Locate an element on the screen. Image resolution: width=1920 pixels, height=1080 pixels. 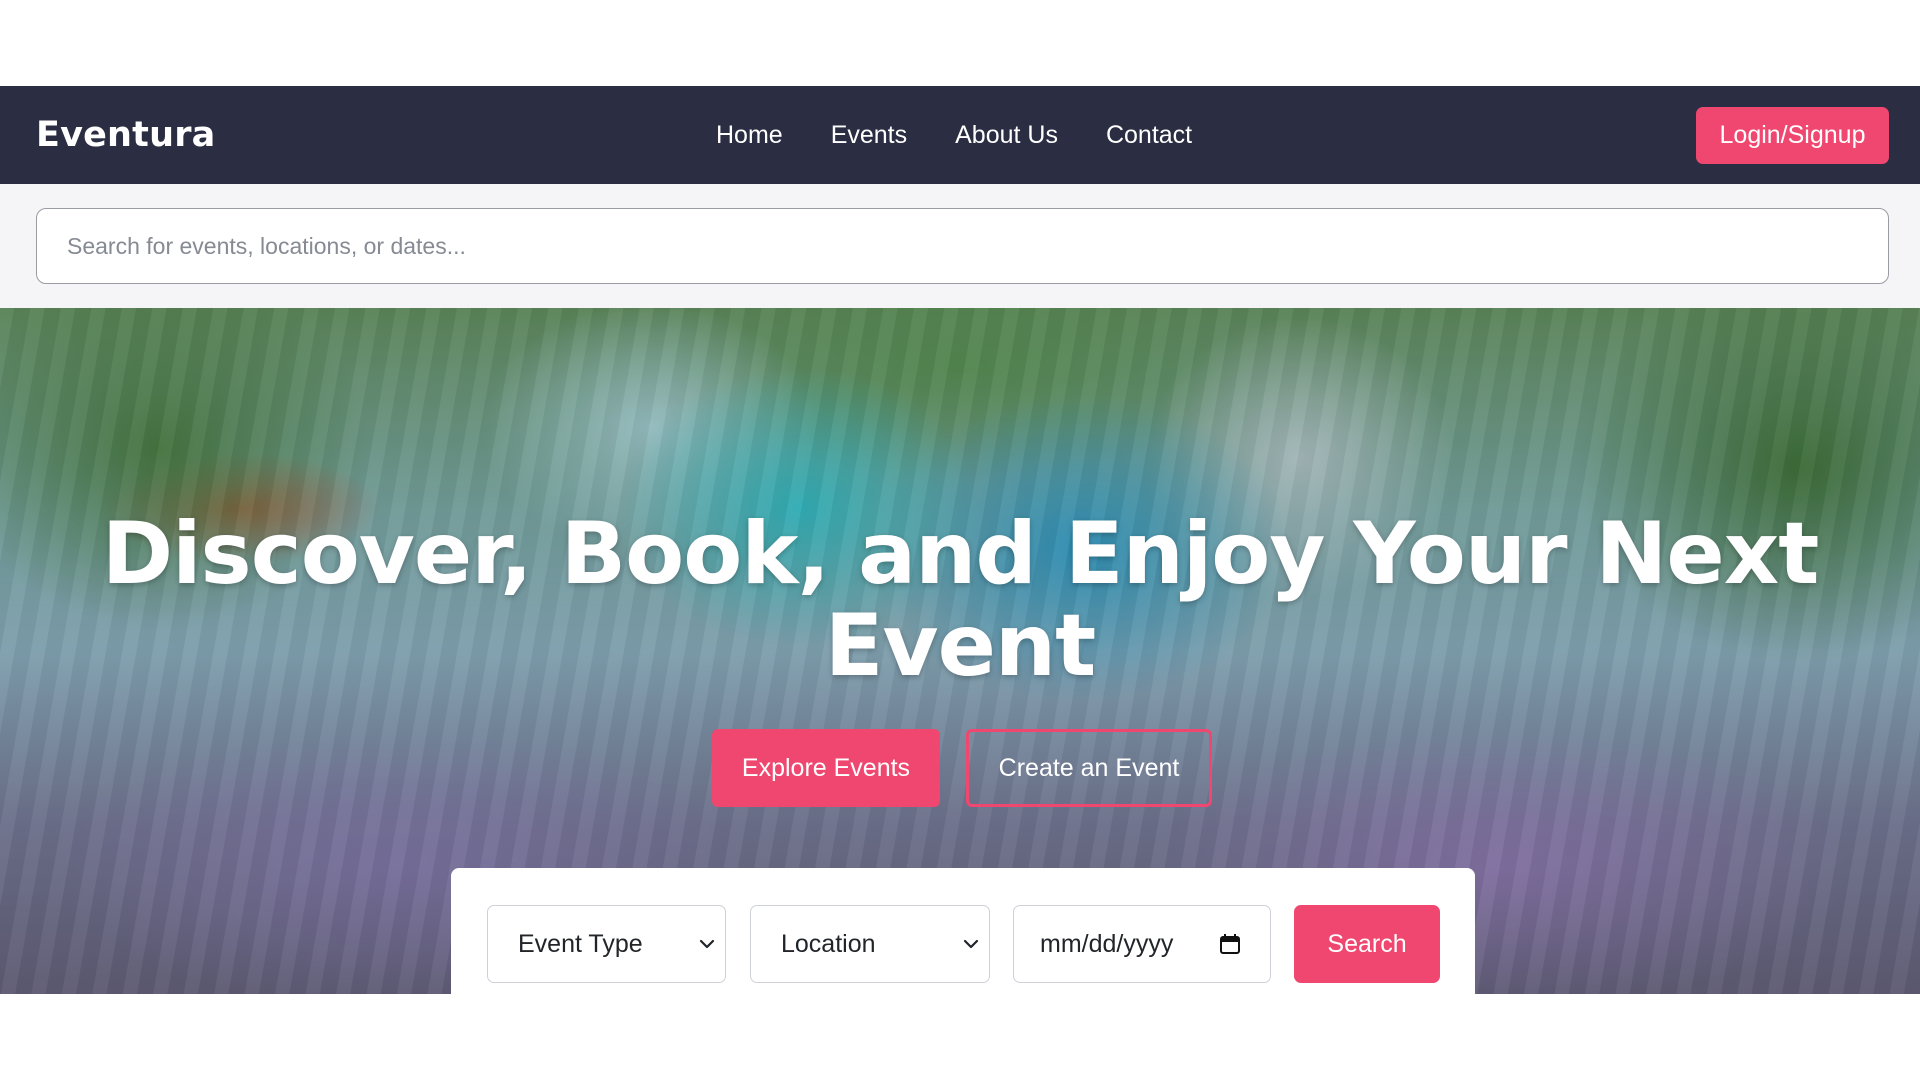
nav-link-events: Events is located at coordinates (869, 135).